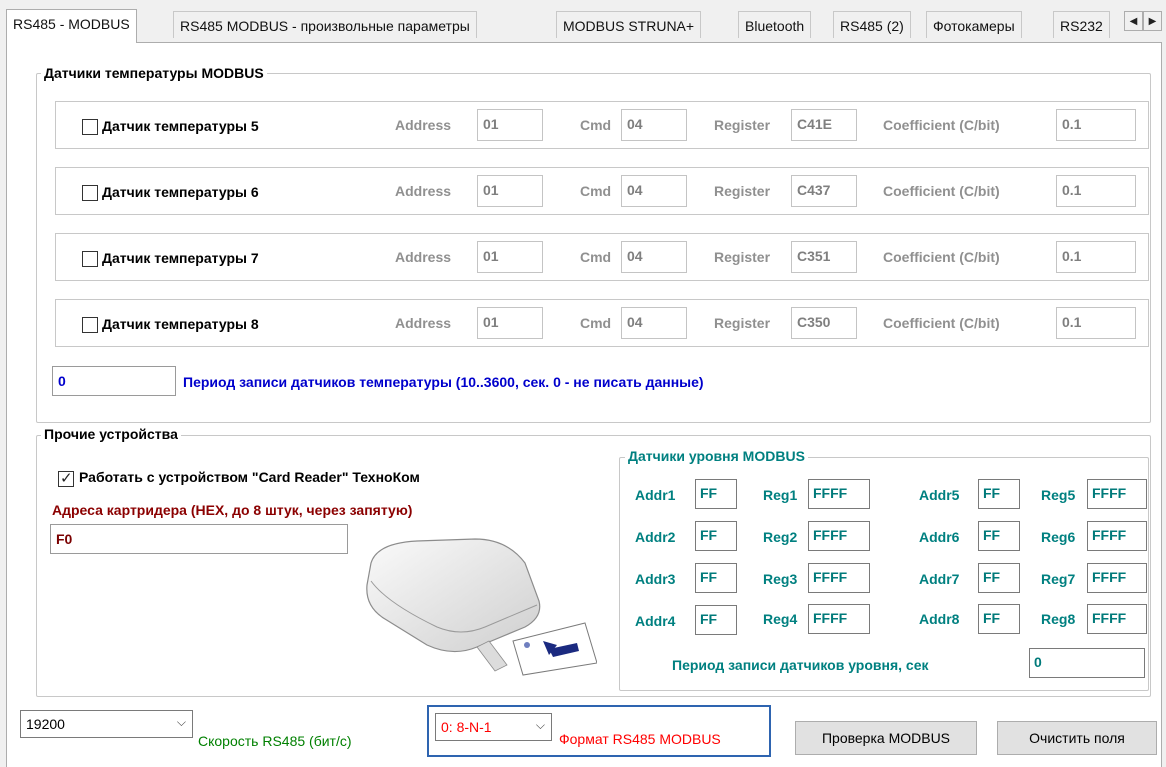 The image size is (1166, 767). What do you see at coordinates (466, 727) in the screenshot?
I see `rs485-format-value: 0: 8-N-1` at bounding box center [466, 727].